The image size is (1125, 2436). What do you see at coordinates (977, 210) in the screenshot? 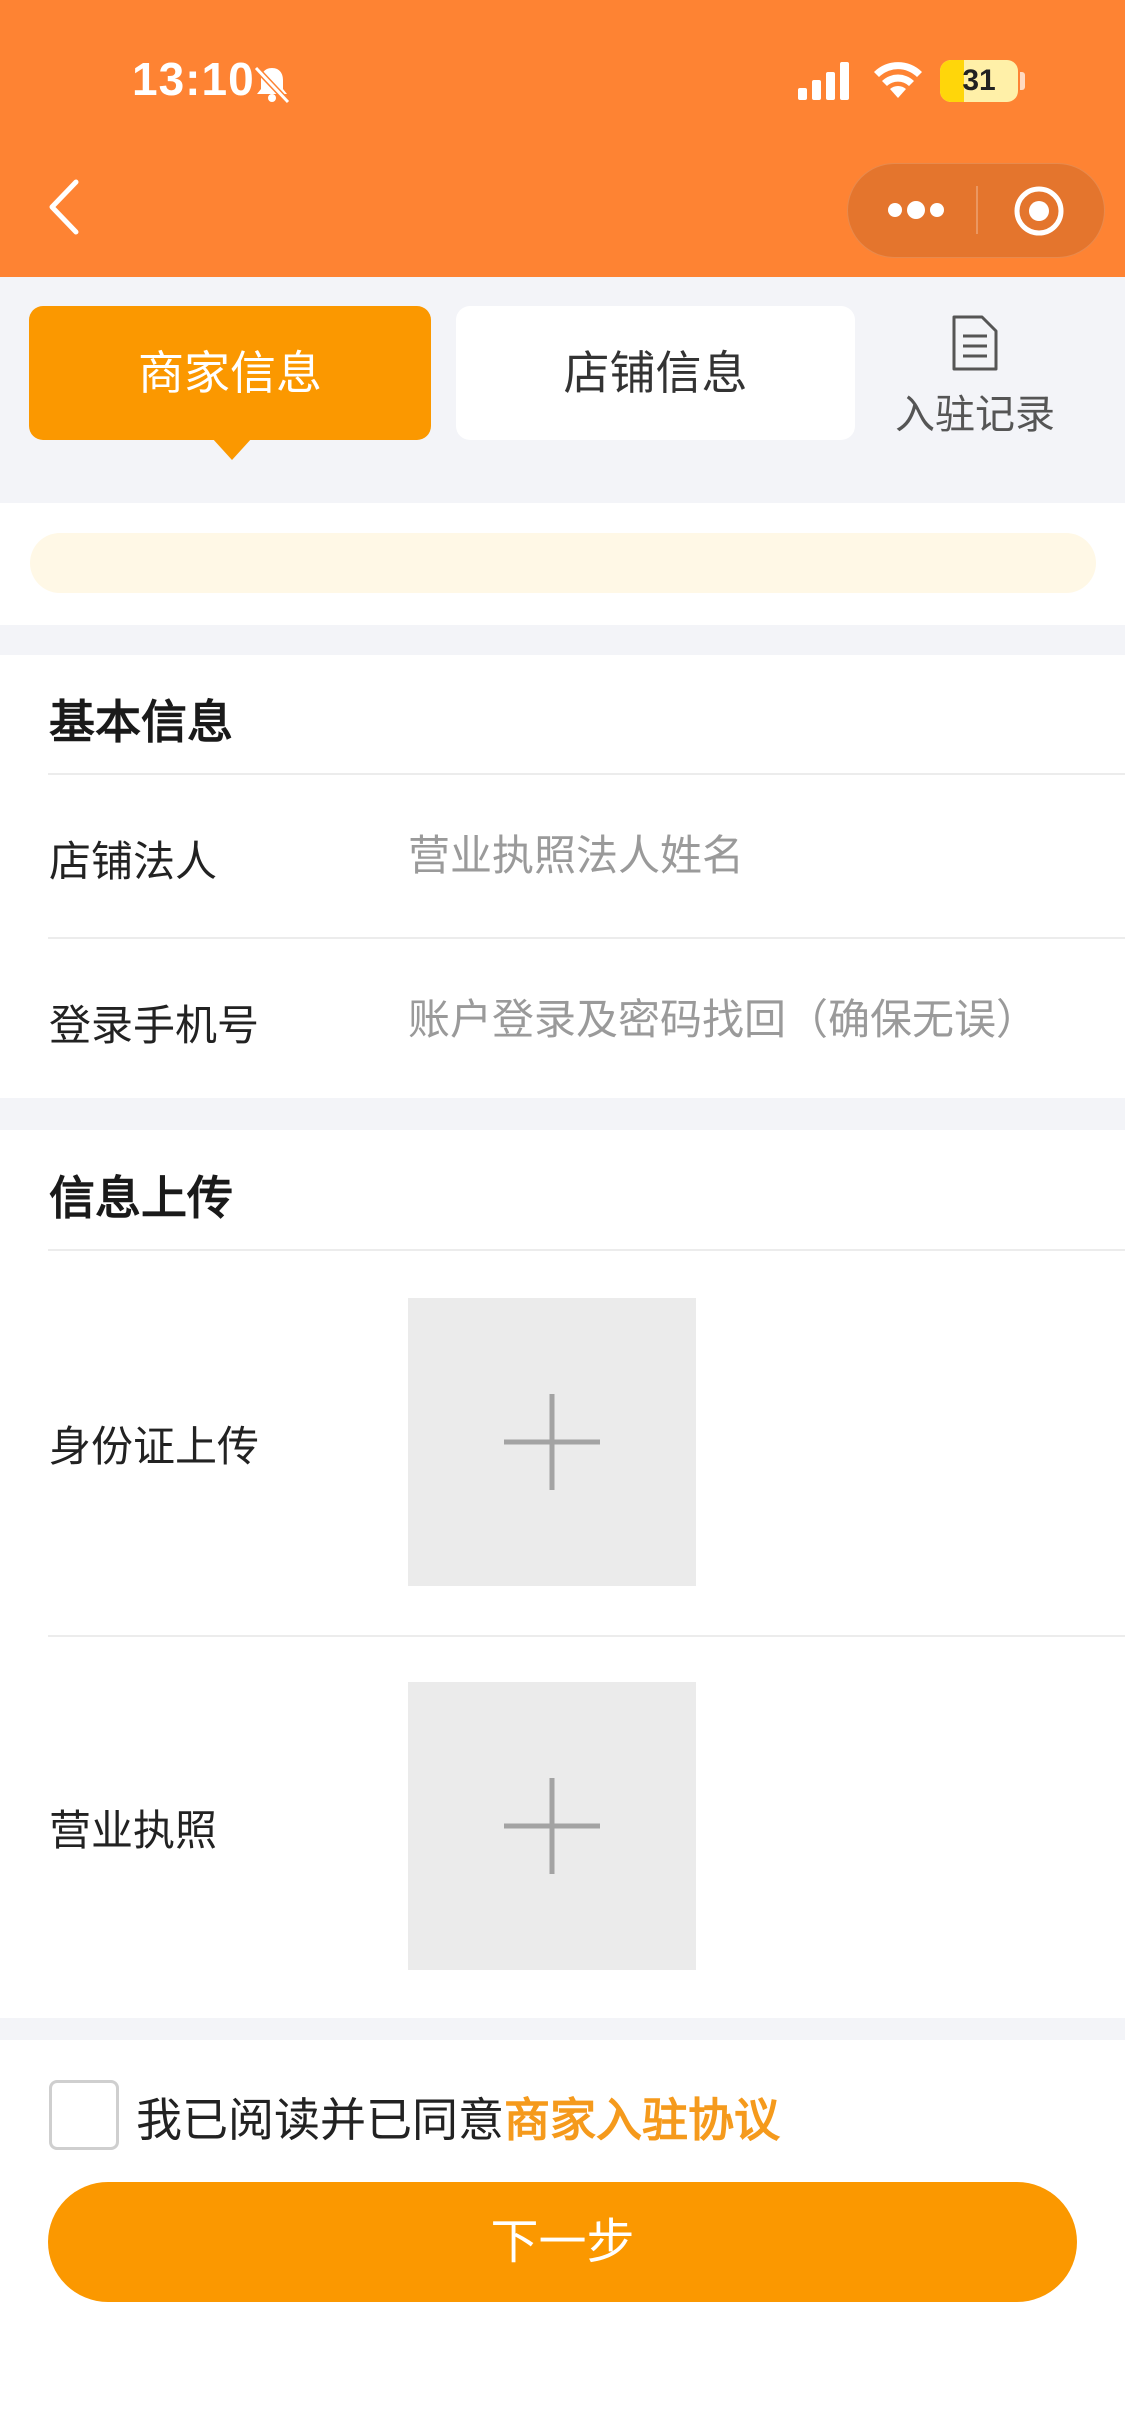
I see `capsule-divider` at bounding box center [977, 210].